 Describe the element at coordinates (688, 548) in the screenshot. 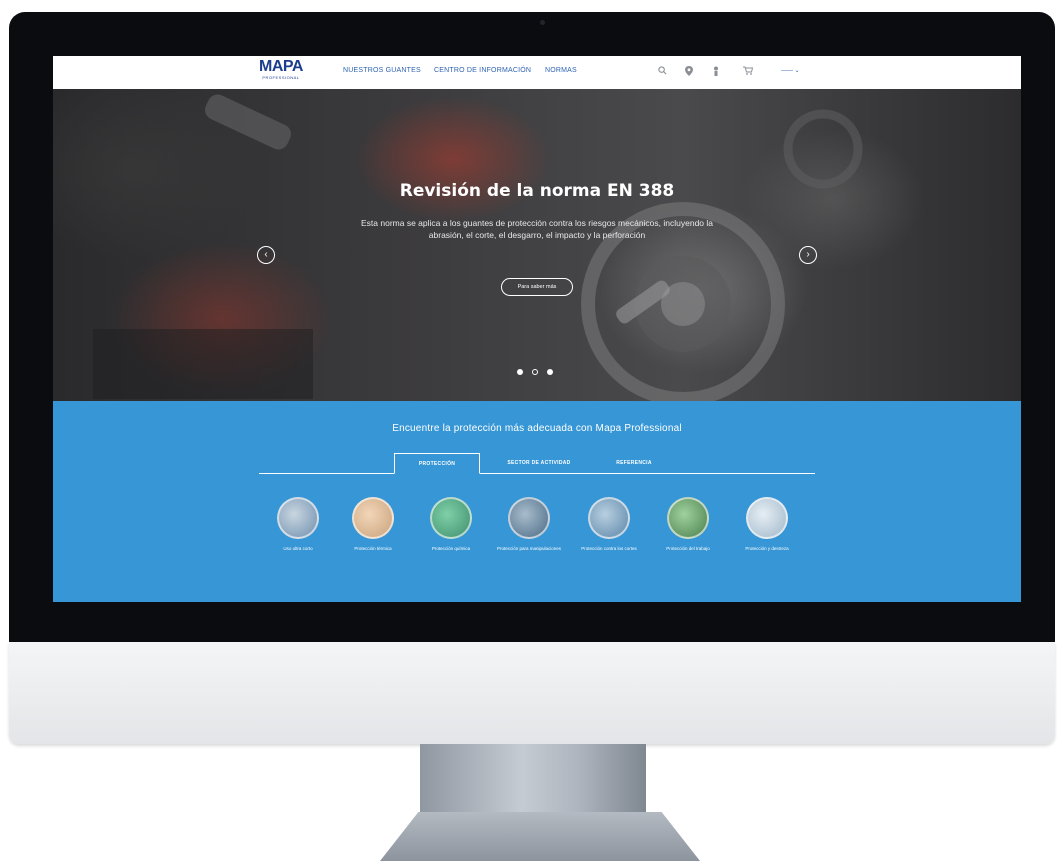

I see `category-label: Protección del trabajo` at that location.